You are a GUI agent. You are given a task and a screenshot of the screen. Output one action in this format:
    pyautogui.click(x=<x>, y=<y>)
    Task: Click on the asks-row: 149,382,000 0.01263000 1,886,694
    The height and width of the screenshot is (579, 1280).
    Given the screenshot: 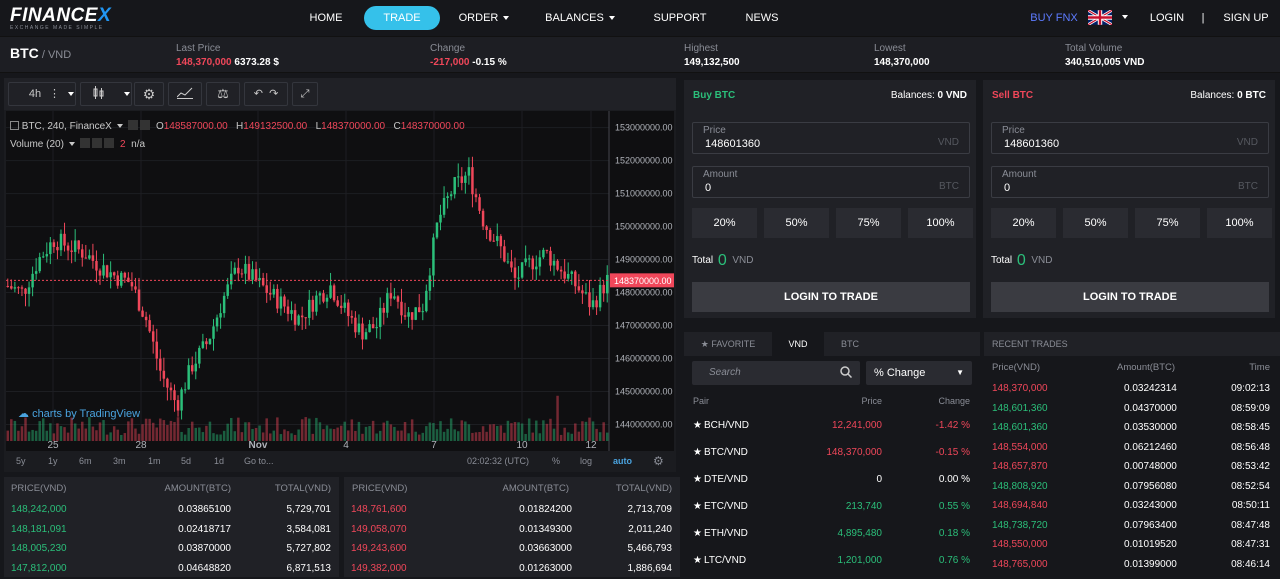 What is the action you would take?
    pyautogui.click(x=512, y=569)
    